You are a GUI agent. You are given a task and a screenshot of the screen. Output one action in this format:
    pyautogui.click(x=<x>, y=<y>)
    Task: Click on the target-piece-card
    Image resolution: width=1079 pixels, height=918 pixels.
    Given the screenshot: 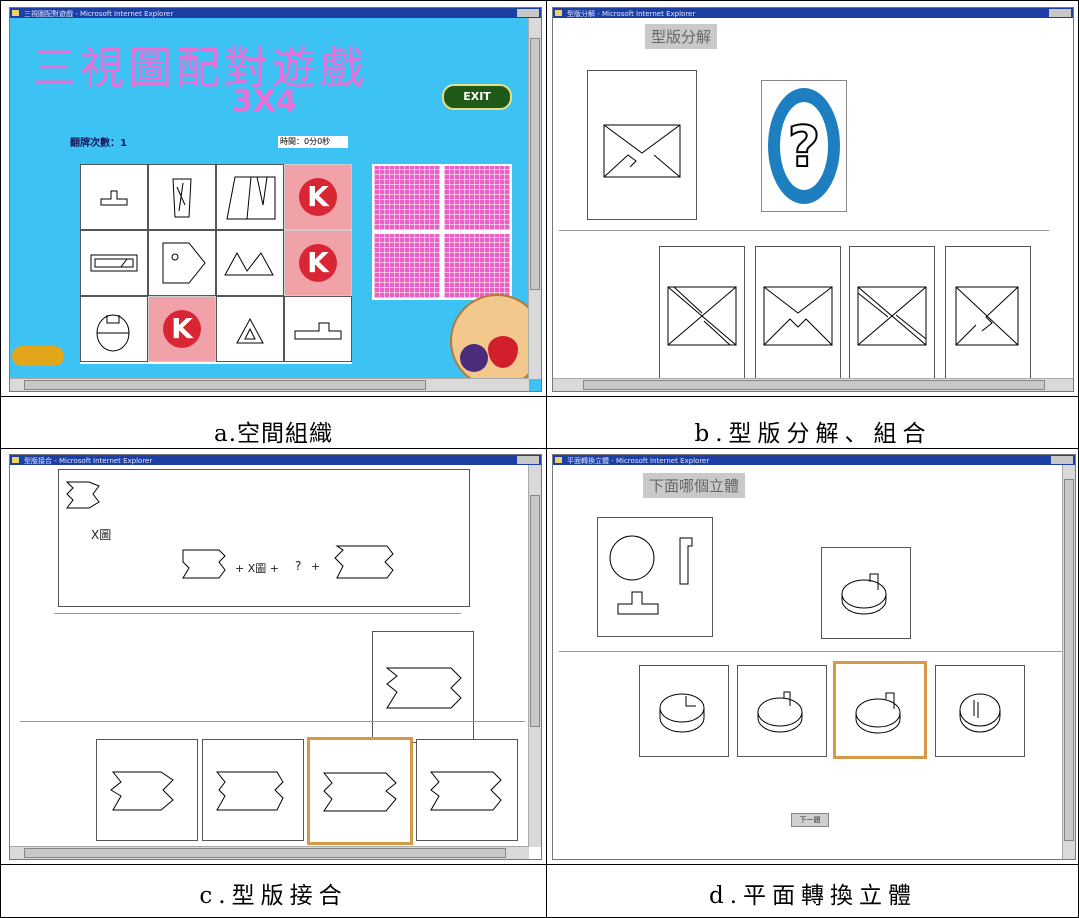 What is the action you would take?
    pyautogui.click(x=423, y=687)
    